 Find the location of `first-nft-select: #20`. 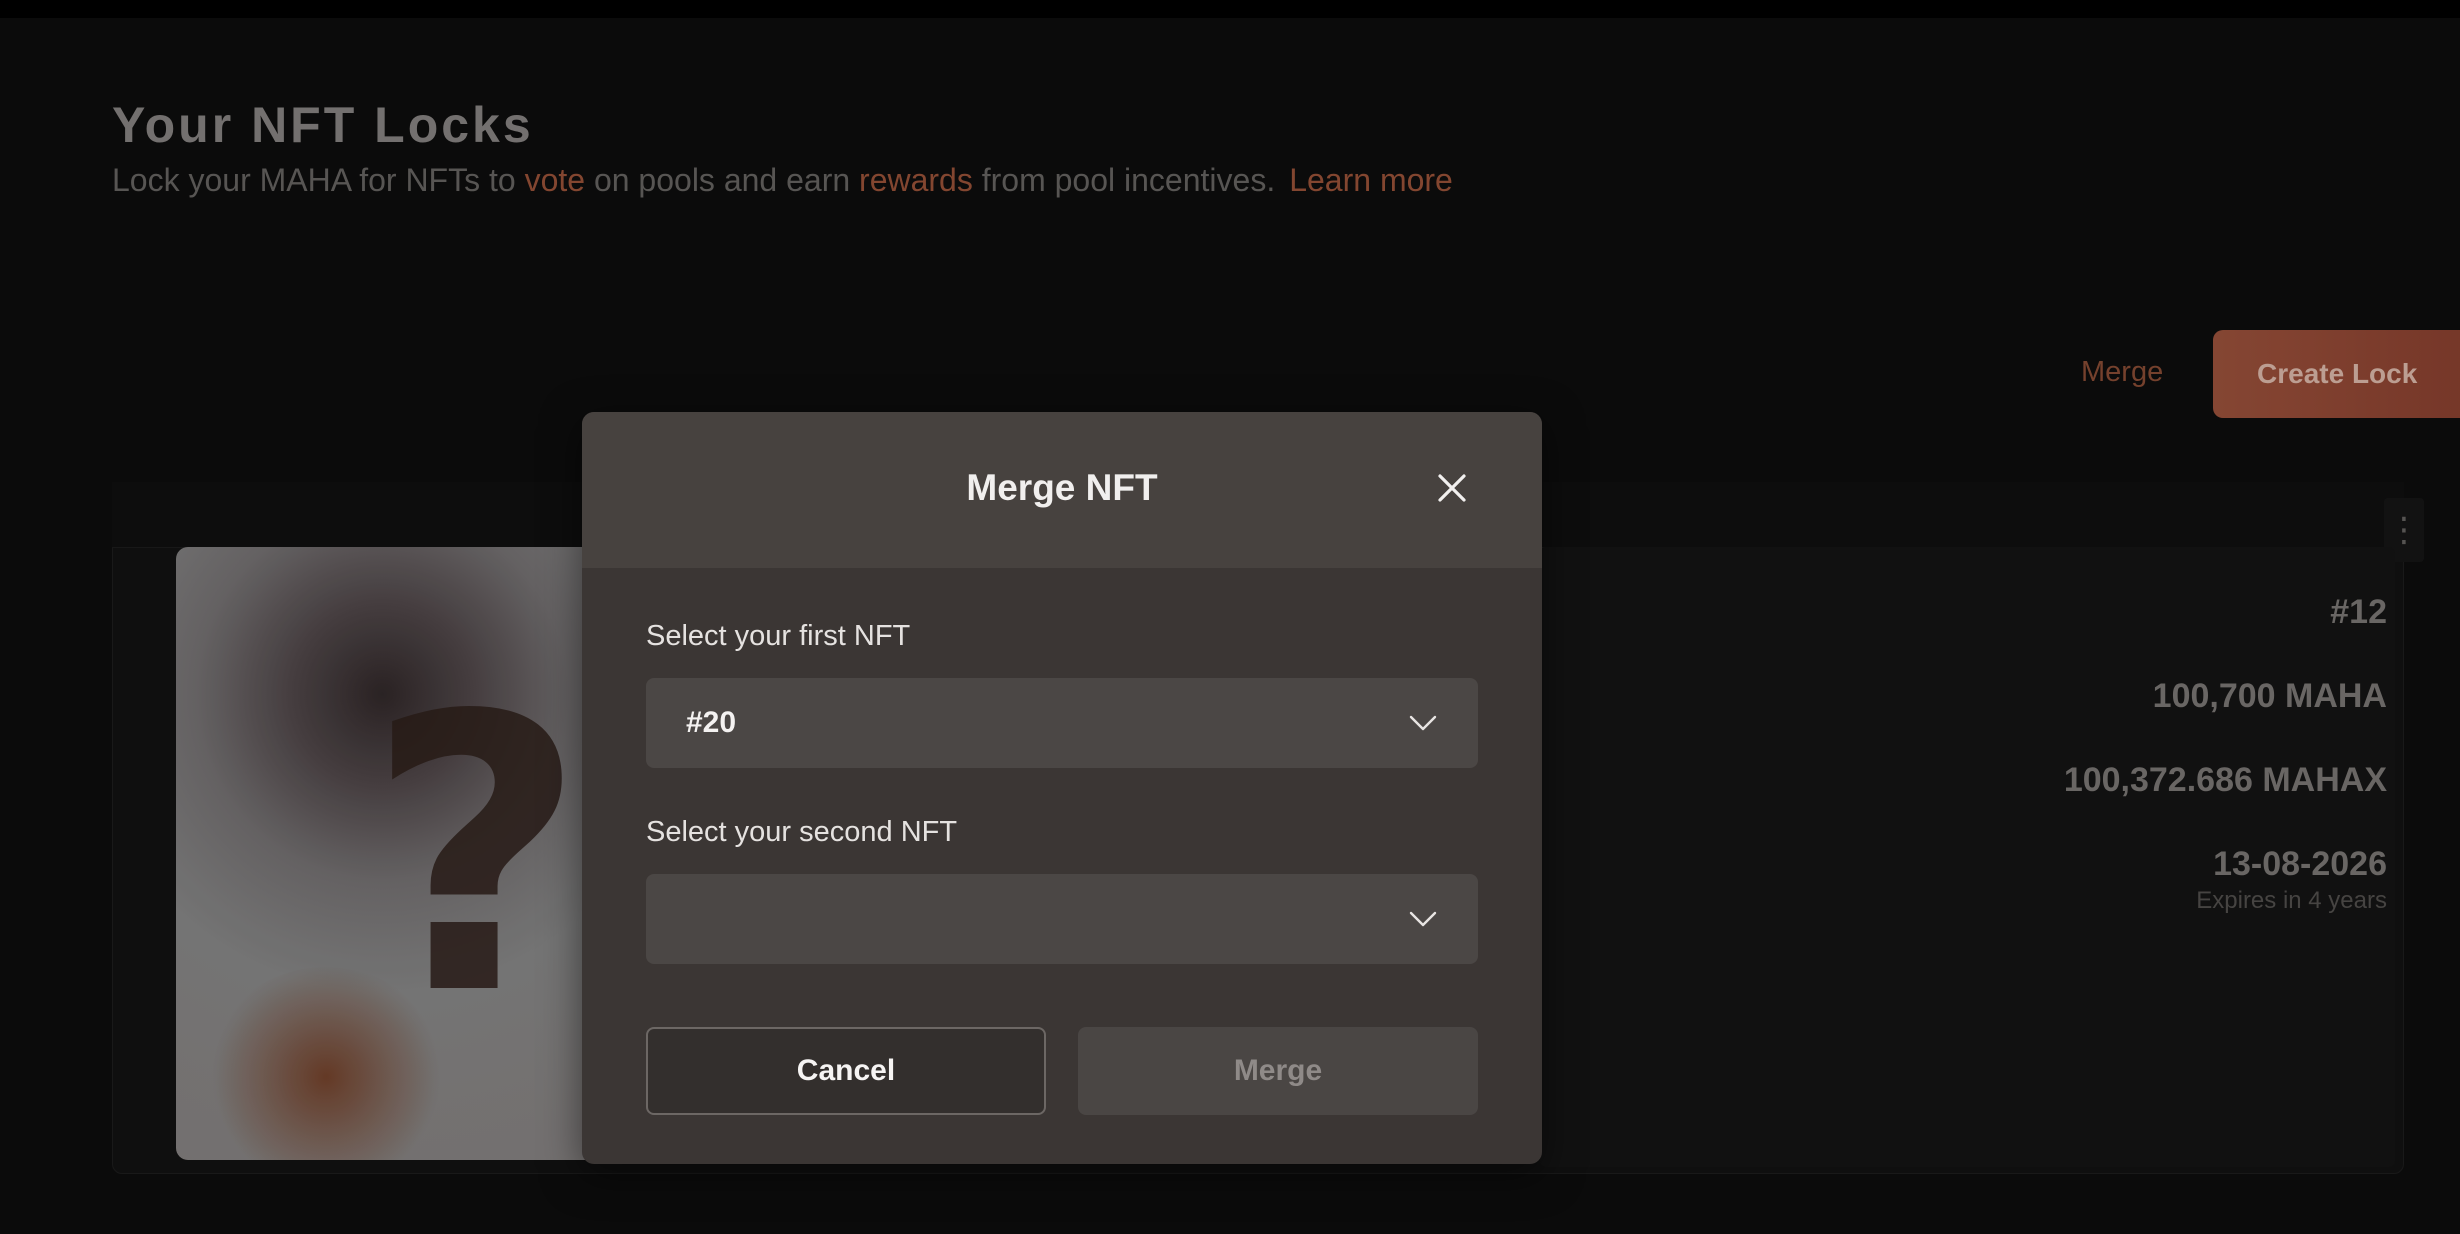

first-nft-select: #20 is located at coordinates (1062, 723).